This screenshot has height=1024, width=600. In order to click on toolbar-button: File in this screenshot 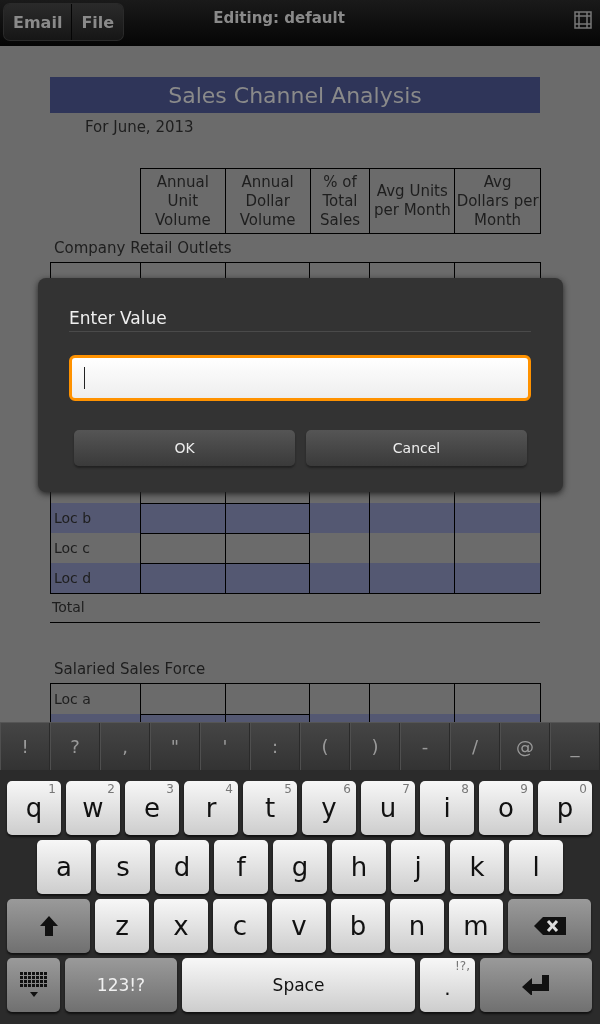, I will do `click(98, 22)`.